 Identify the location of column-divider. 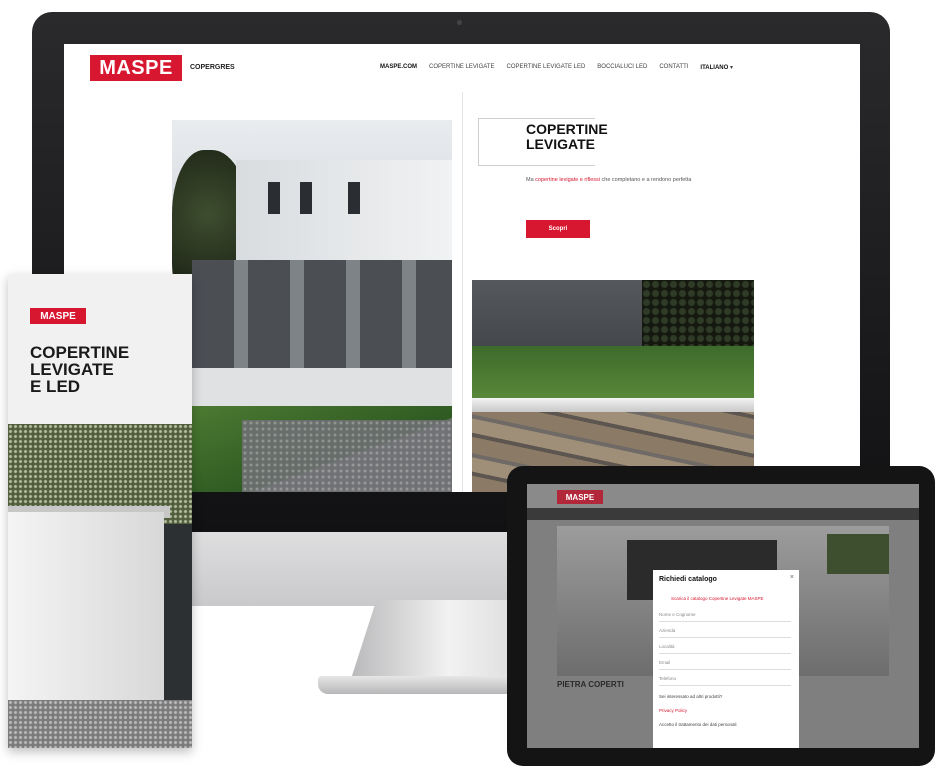
(462, 292).